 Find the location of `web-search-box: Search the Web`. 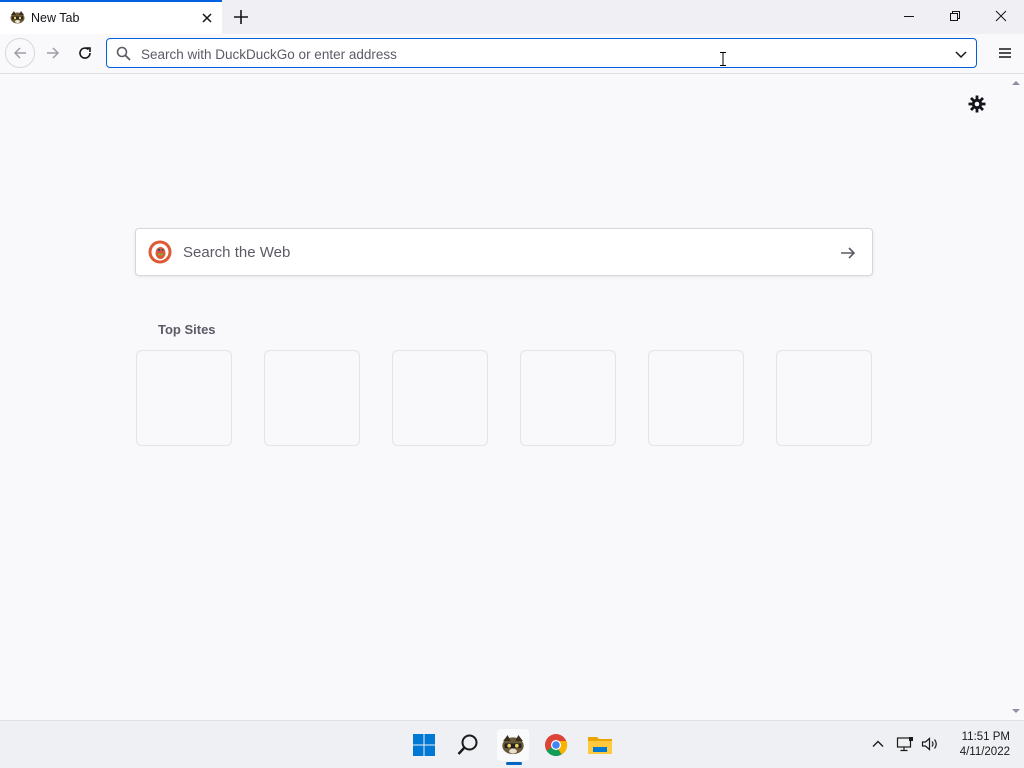

web-search-box: Search the Web is located at coordinates (504, 252).